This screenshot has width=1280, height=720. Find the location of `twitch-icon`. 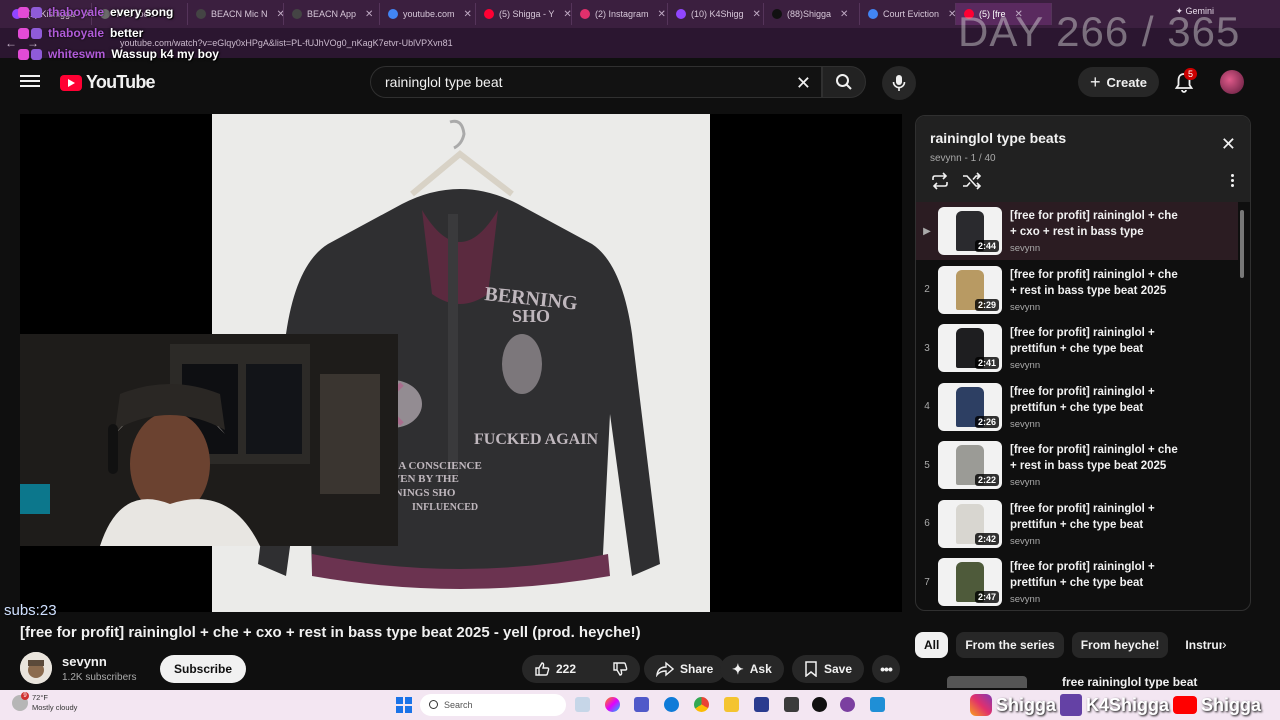

twitch-icon is located at coordinates (1071, 705).